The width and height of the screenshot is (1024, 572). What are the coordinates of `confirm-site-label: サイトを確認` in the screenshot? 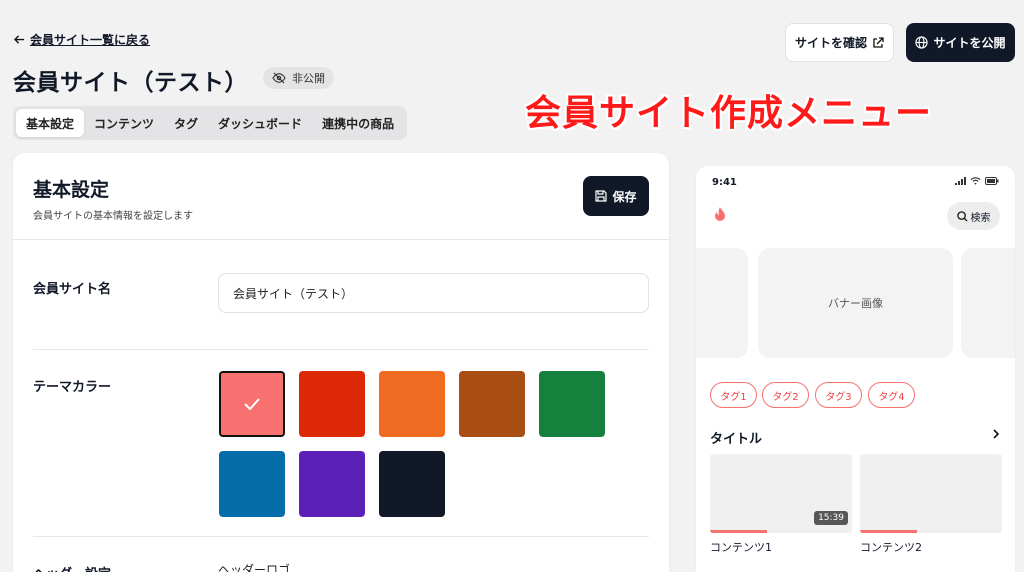 It's located at (830, 43).